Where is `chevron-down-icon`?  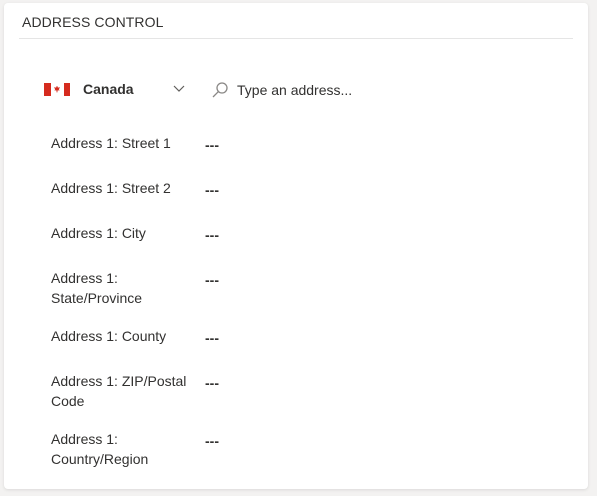
chevron-down-icon is located at coordinates (179, 88).